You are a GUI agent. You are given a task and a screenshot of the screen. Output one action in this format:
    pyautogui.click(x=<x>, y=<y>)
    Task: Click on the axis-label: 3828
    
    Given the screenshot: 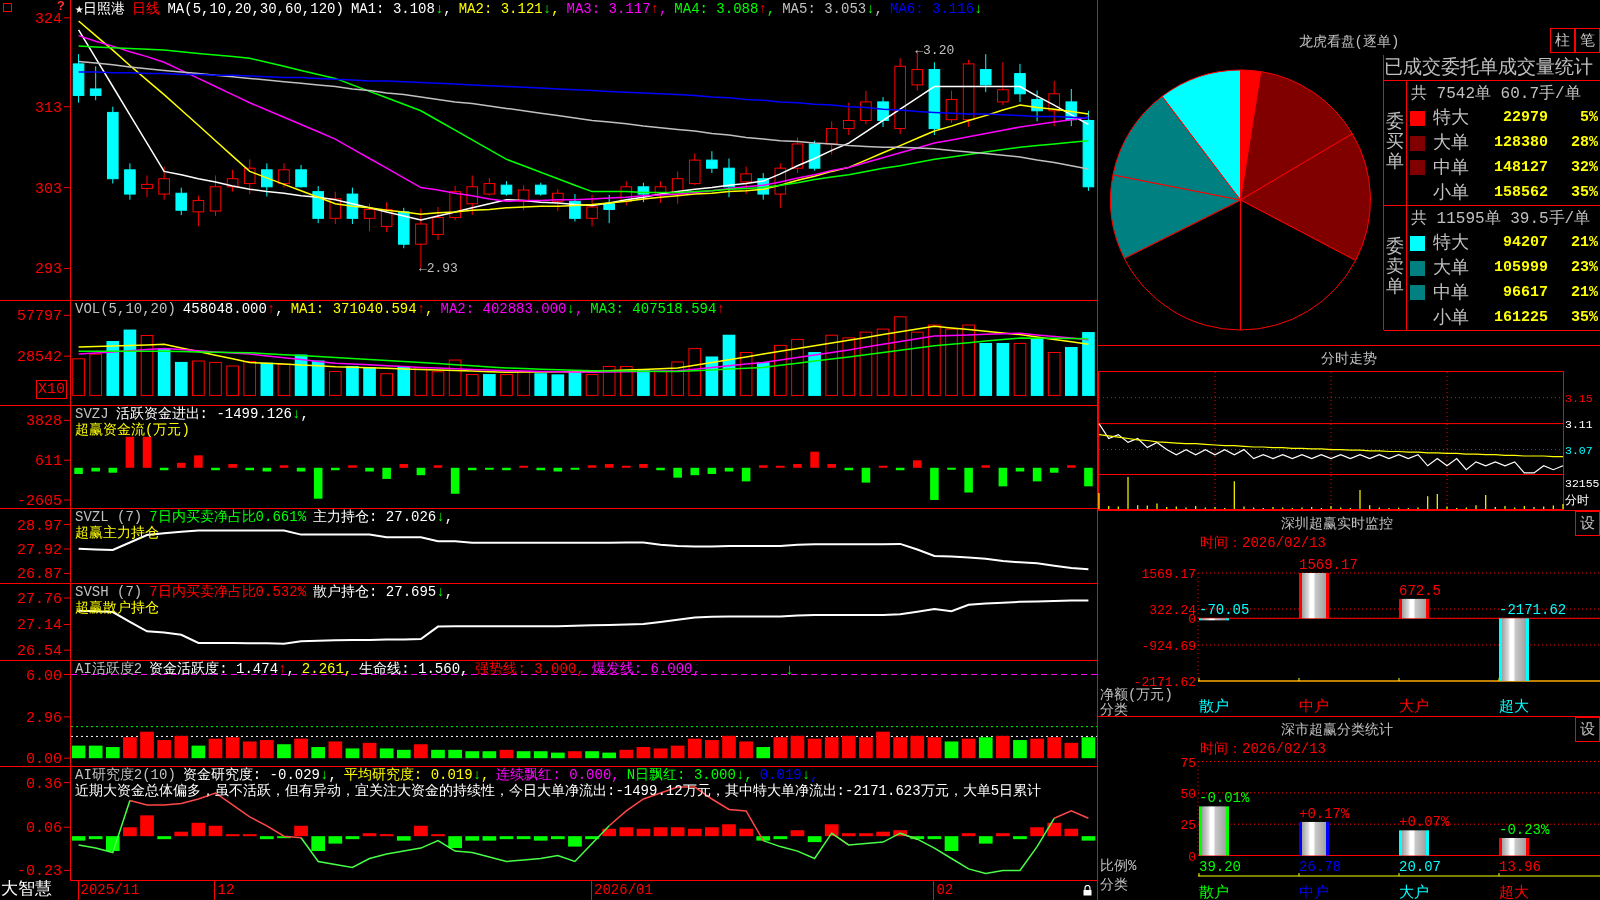 What is the action you would take?
    pyautogui.click(x=44, y=422)
    